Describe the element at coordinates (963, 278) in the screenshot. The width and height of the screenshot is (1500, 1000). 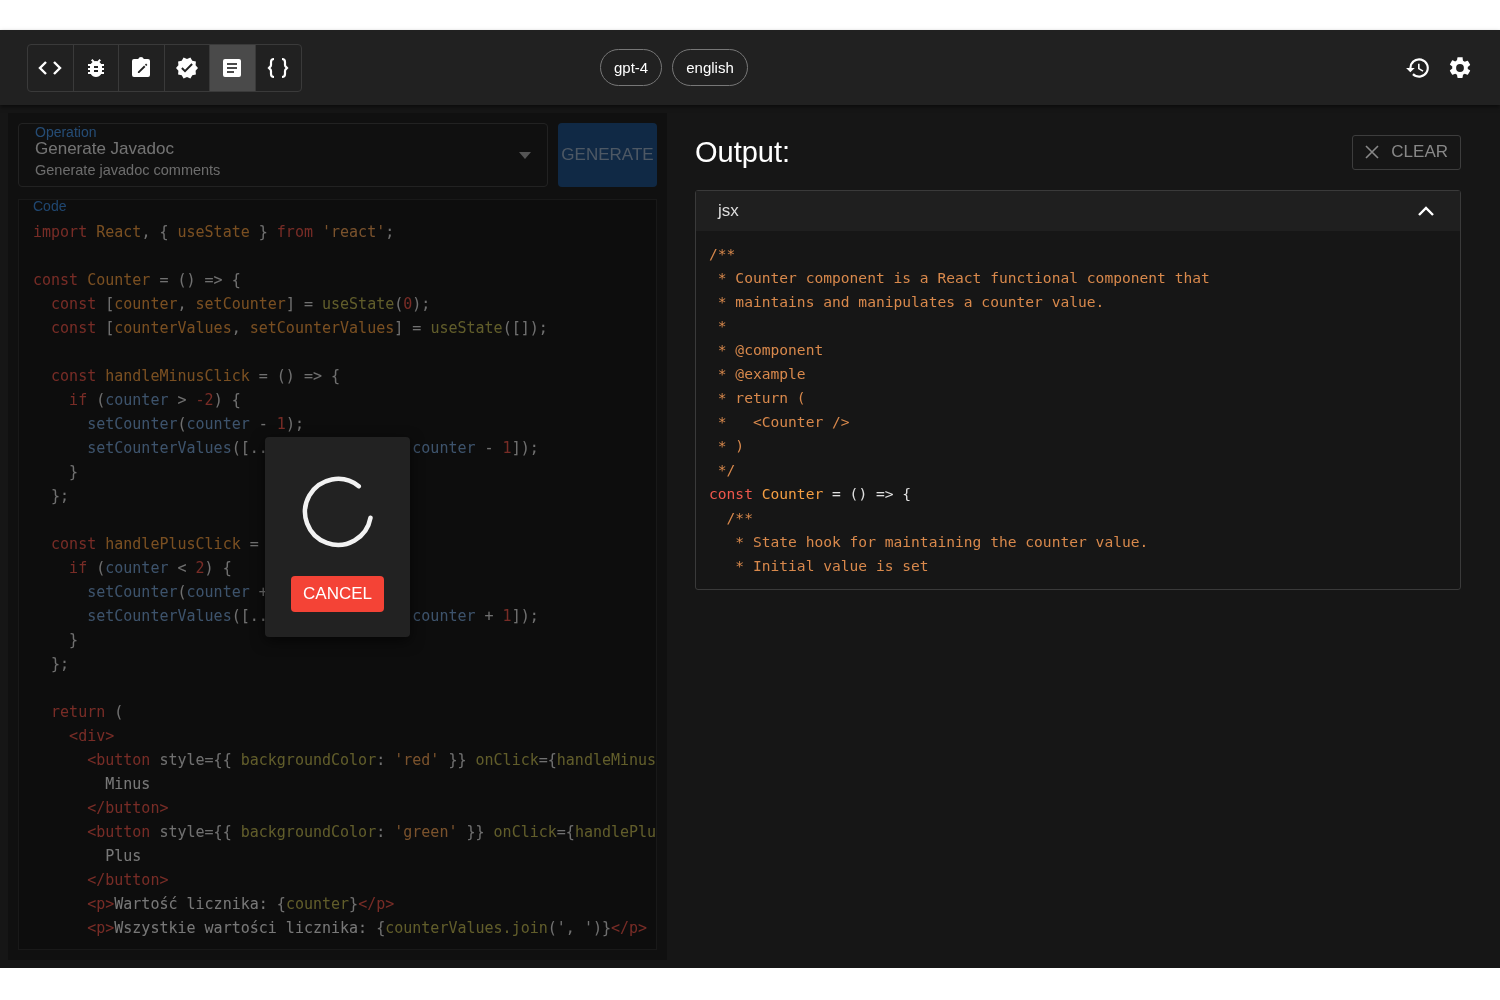
I see `code-line: * Counter component is a React functional component that` at that location.